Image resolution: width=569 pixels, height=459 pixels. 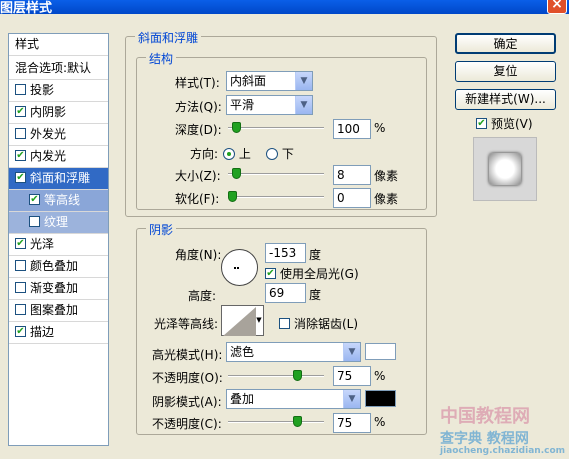 What do you see at coordinates (284, 8) in the screenshot?
I see `title-bar: 图层样式 ×` at bounding box center [284, 8].